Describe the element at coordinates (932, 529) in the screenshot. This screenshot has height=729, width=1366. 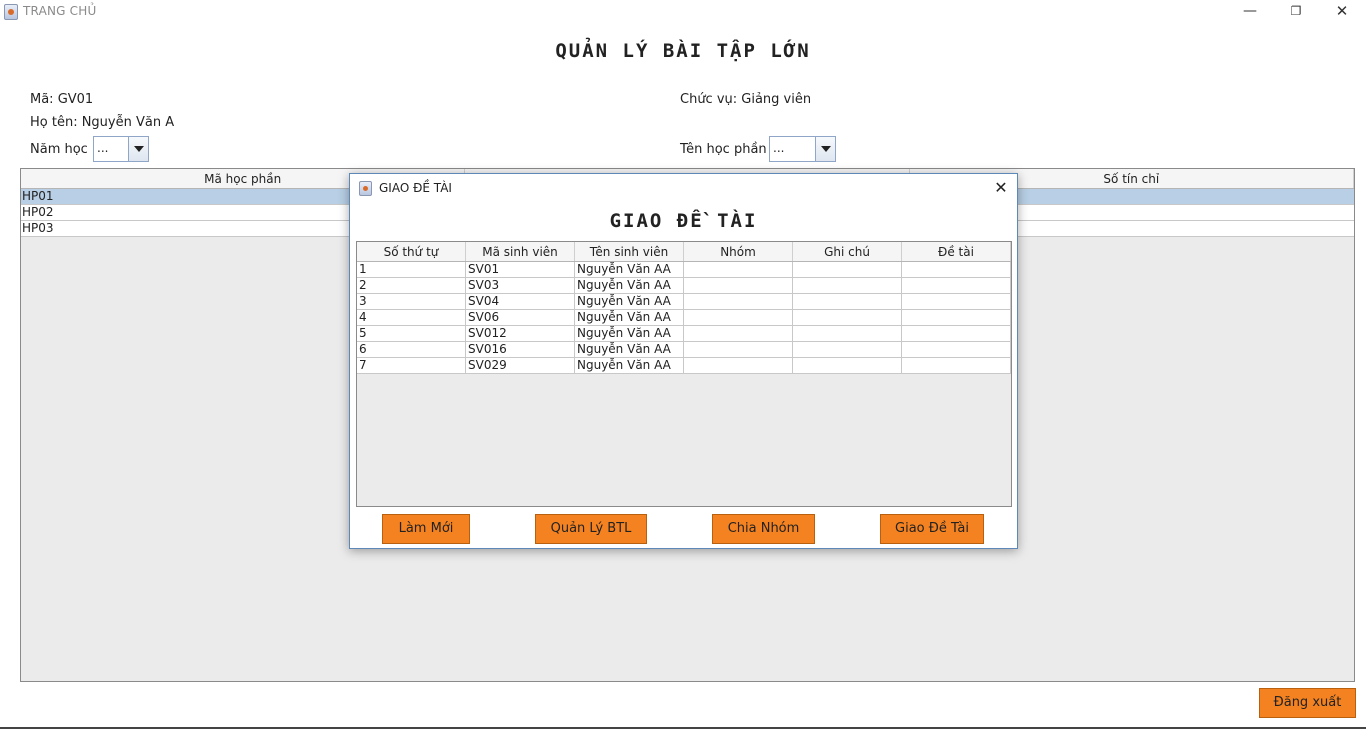
I see `assign-topic-button: Giao Đề Tài` at that location.